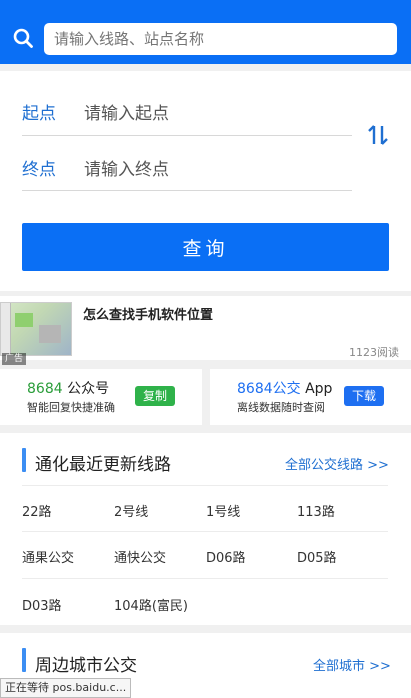 The image size is (411, 698). Describe the element at coordinates (374, 352) in the screenshot. I see `ad-read-count: 1123阅读` at that location.